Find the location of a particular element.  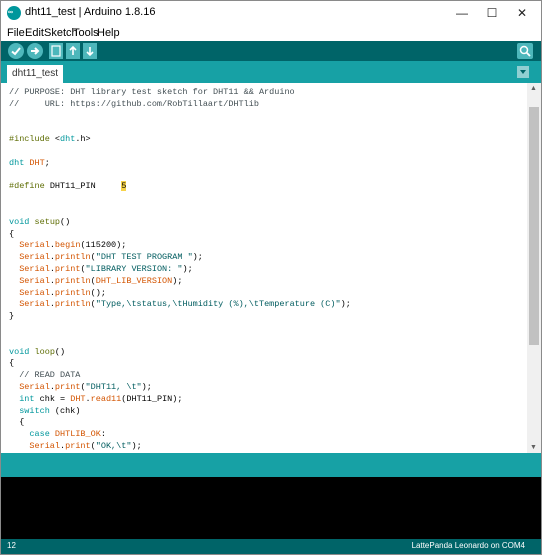

upload-icon is located at coordinates (35, 51).